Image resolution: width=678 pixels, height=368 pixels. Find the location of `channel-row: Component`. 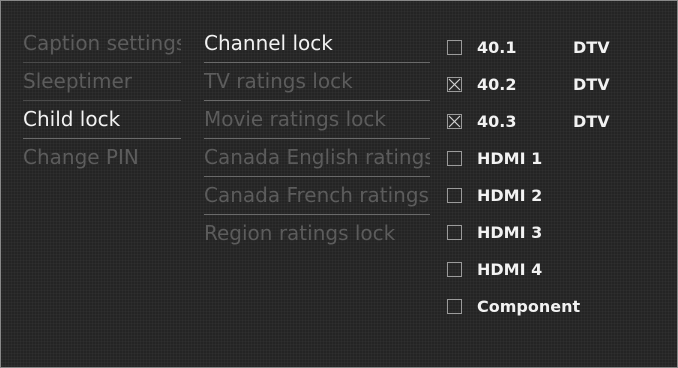

channel-row: Component is located at coordinates (557, 306).